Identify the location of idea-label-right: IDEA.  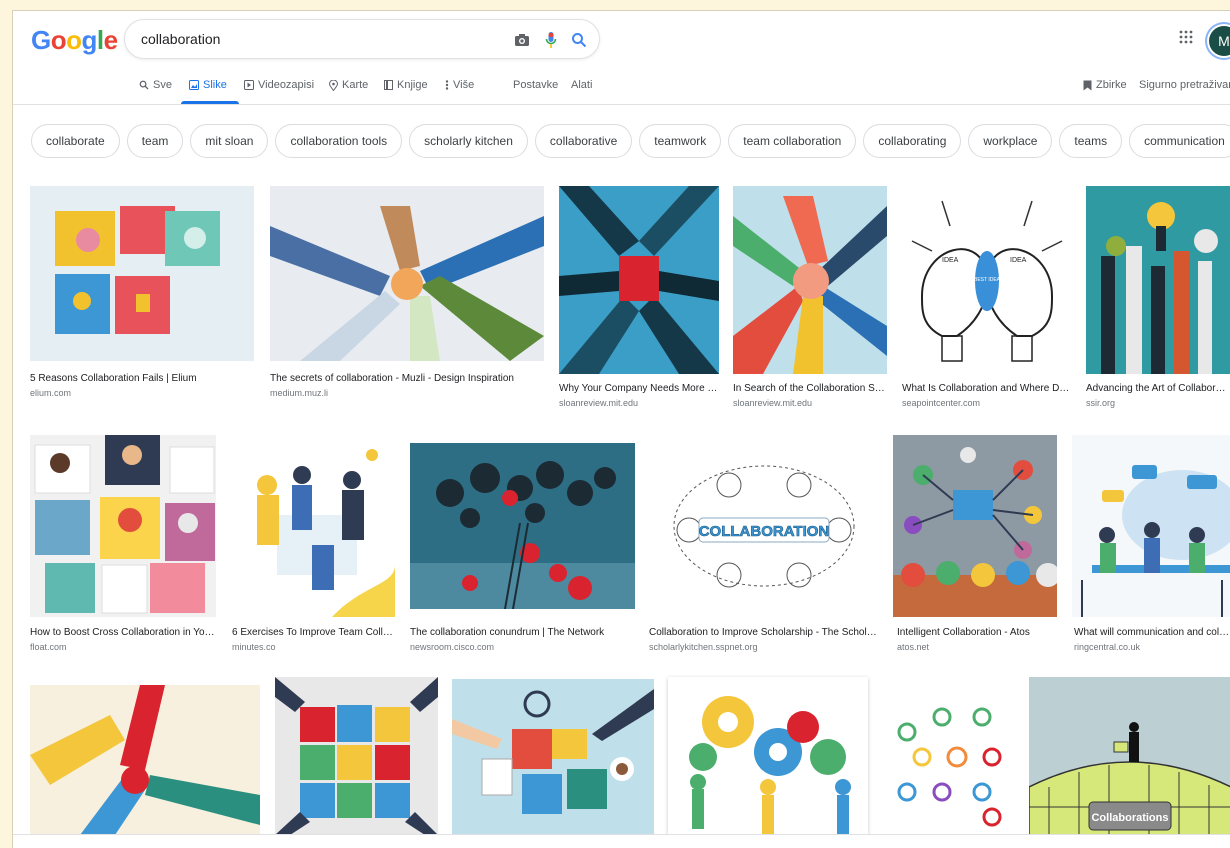
(1018, 260).